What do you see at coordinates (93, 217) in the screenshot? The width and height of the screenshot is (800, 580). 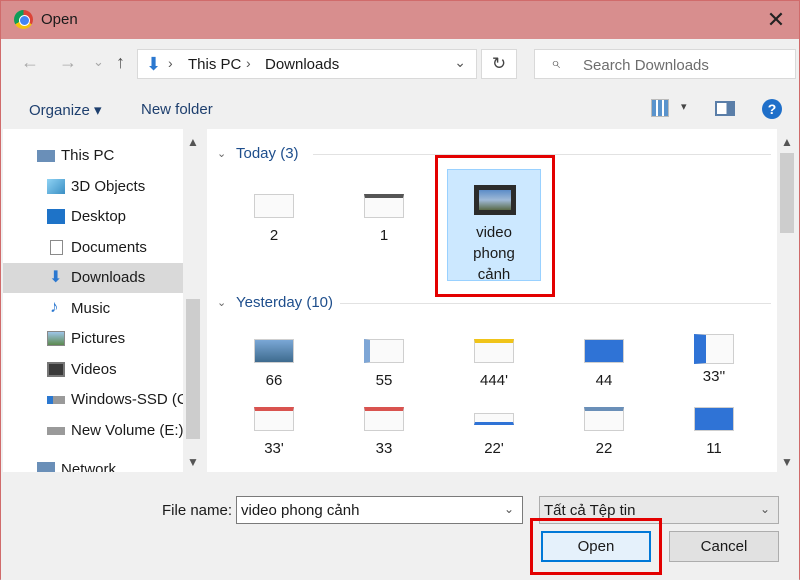 I see `sidebar-item-desktop: Desktop` at bounding box center [93, 217].